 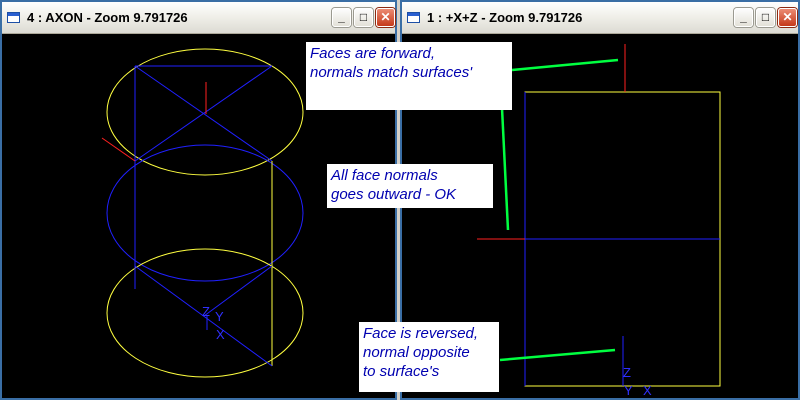 What do you see at coordinates (107, 17) in the screenshot?
I see `window-title: 4 : AXON - Zoom 9.791726` at bounding box center [107, 17].